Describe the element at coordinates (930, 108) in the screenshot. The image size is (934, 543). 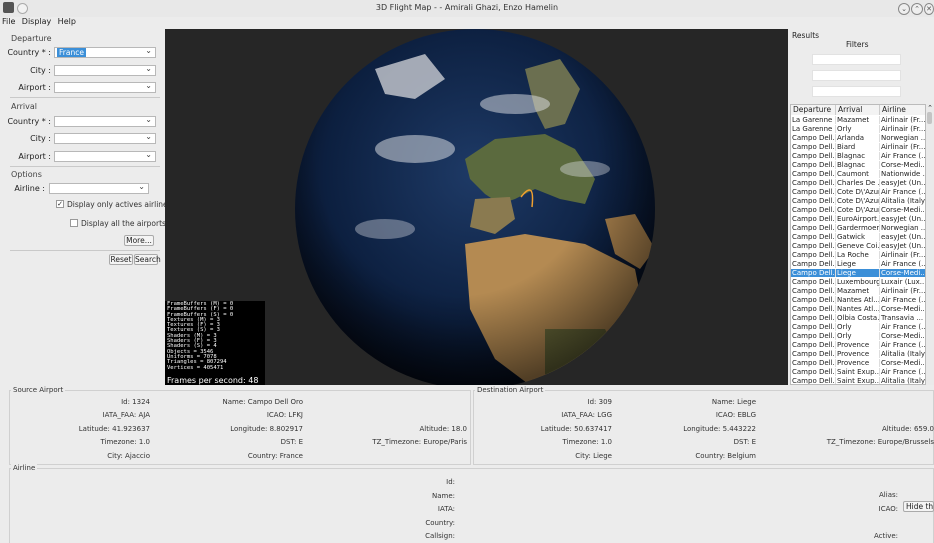
I see `scrollbar-up-icon: ⌃` at that location.